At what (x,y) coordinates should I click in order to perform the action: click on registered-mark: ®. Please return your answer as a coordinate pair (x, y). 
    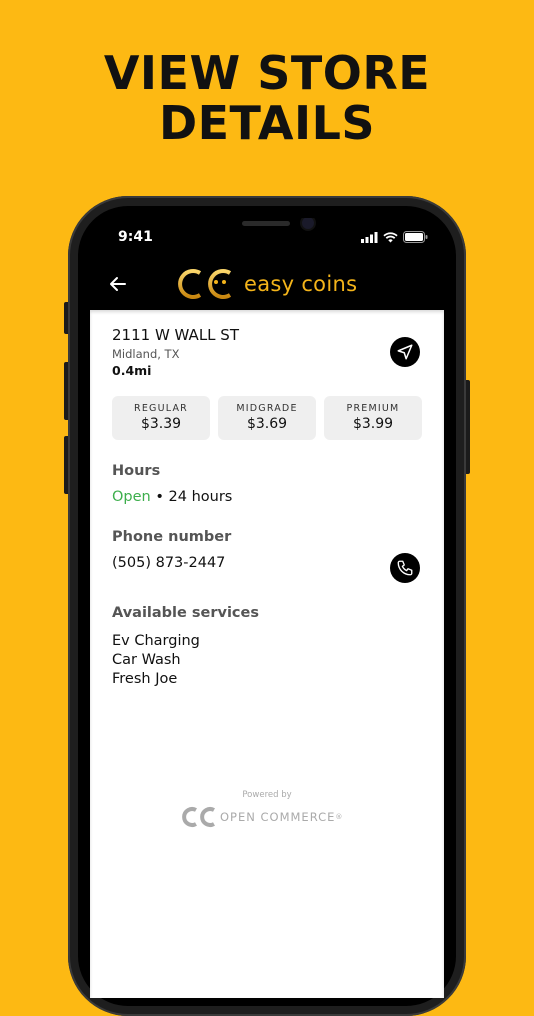
    Looking at the image, I should click on (339, 817).